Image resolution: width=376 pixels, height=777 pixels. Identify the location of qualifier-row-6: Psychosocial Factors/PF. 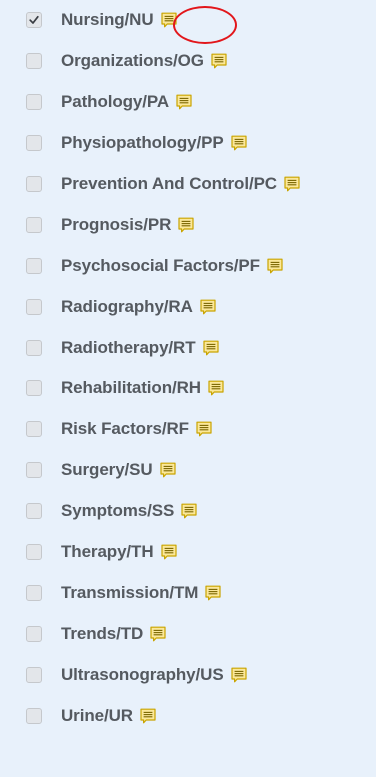
(188, 265).